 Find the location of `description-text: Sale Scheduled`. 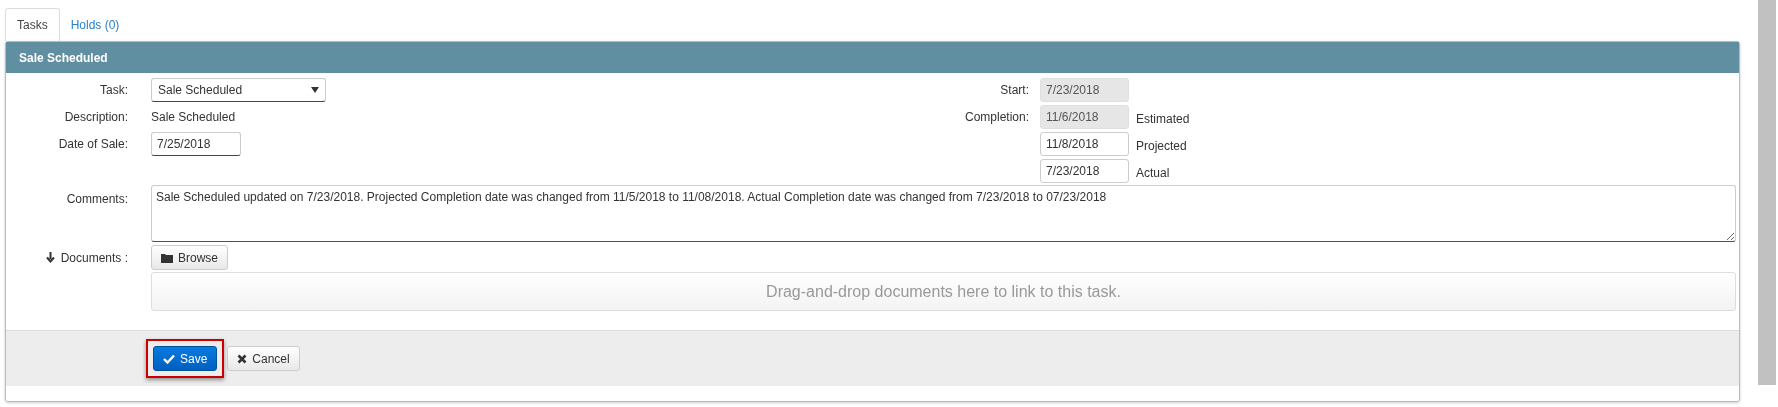

description-text: Sale Scheduled is located at coordinates (193, 117).